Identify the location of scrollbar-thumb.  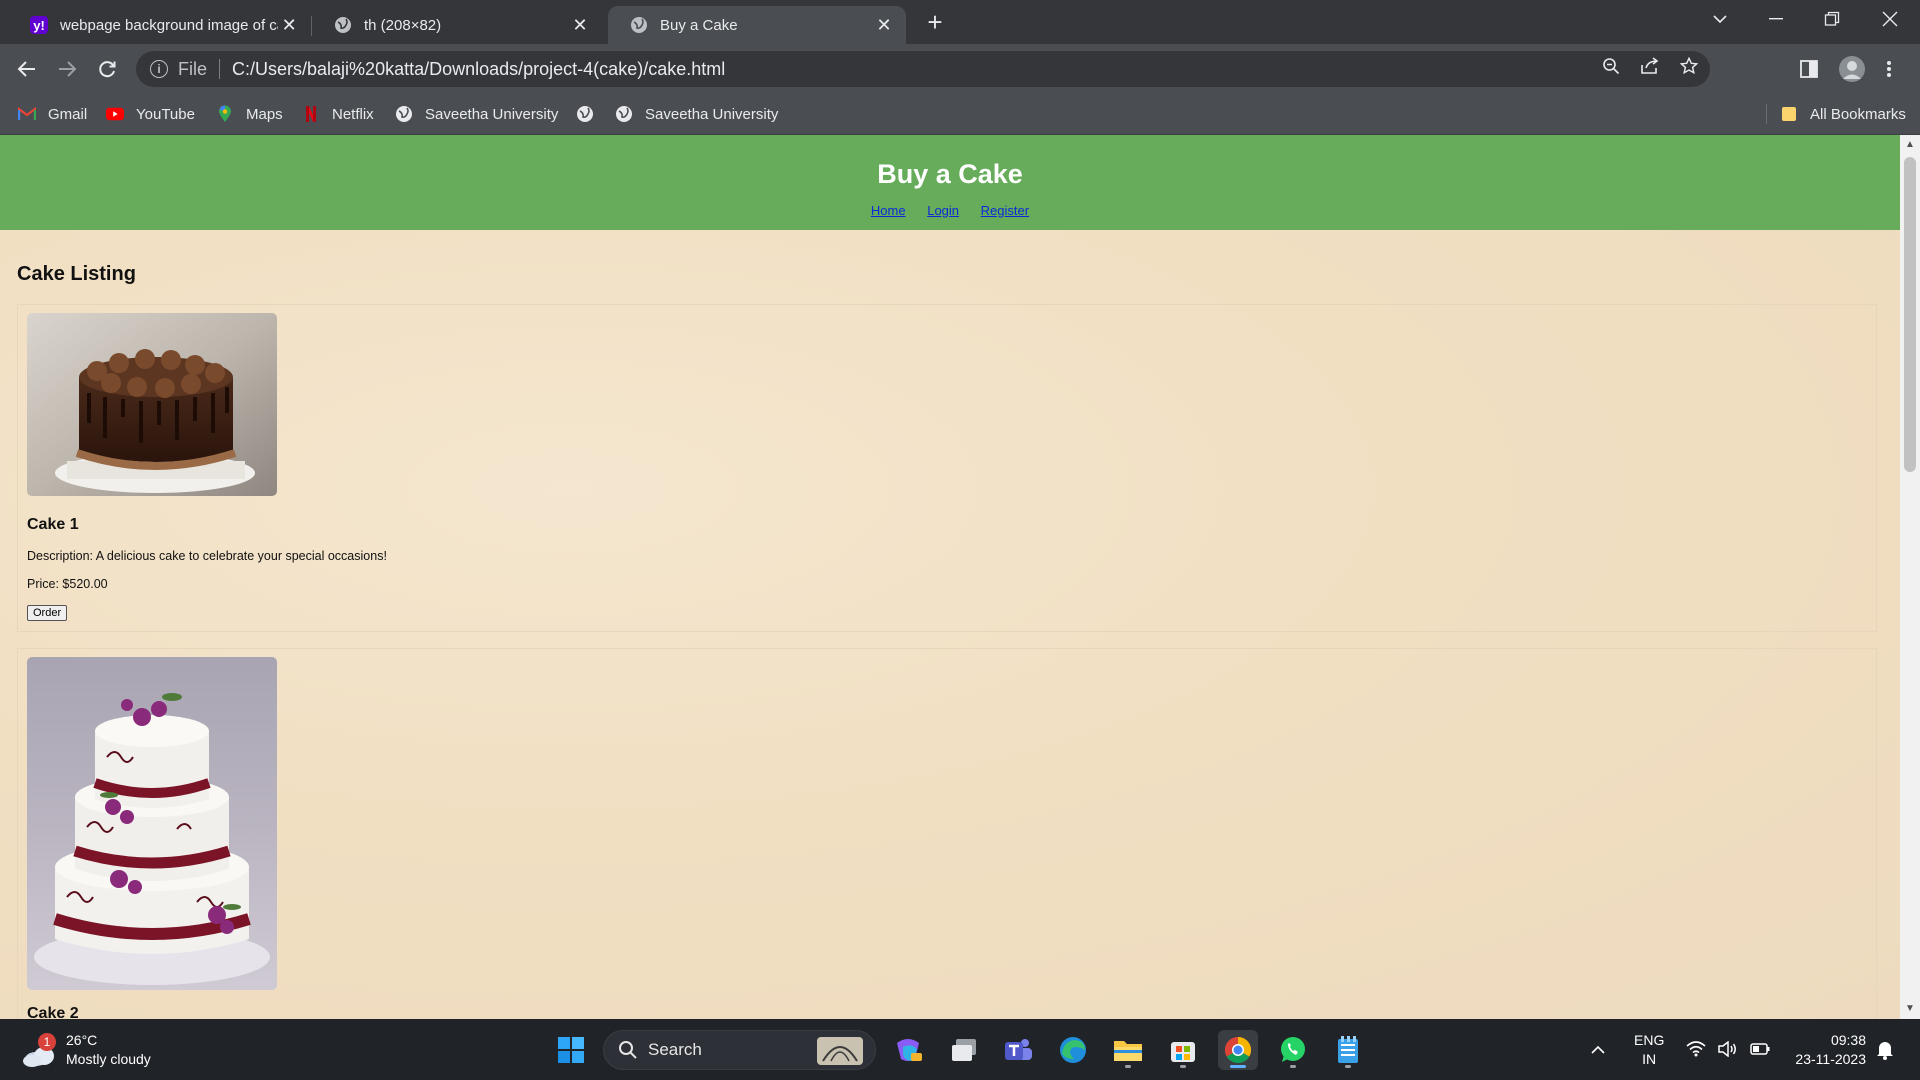
(1910, 314).